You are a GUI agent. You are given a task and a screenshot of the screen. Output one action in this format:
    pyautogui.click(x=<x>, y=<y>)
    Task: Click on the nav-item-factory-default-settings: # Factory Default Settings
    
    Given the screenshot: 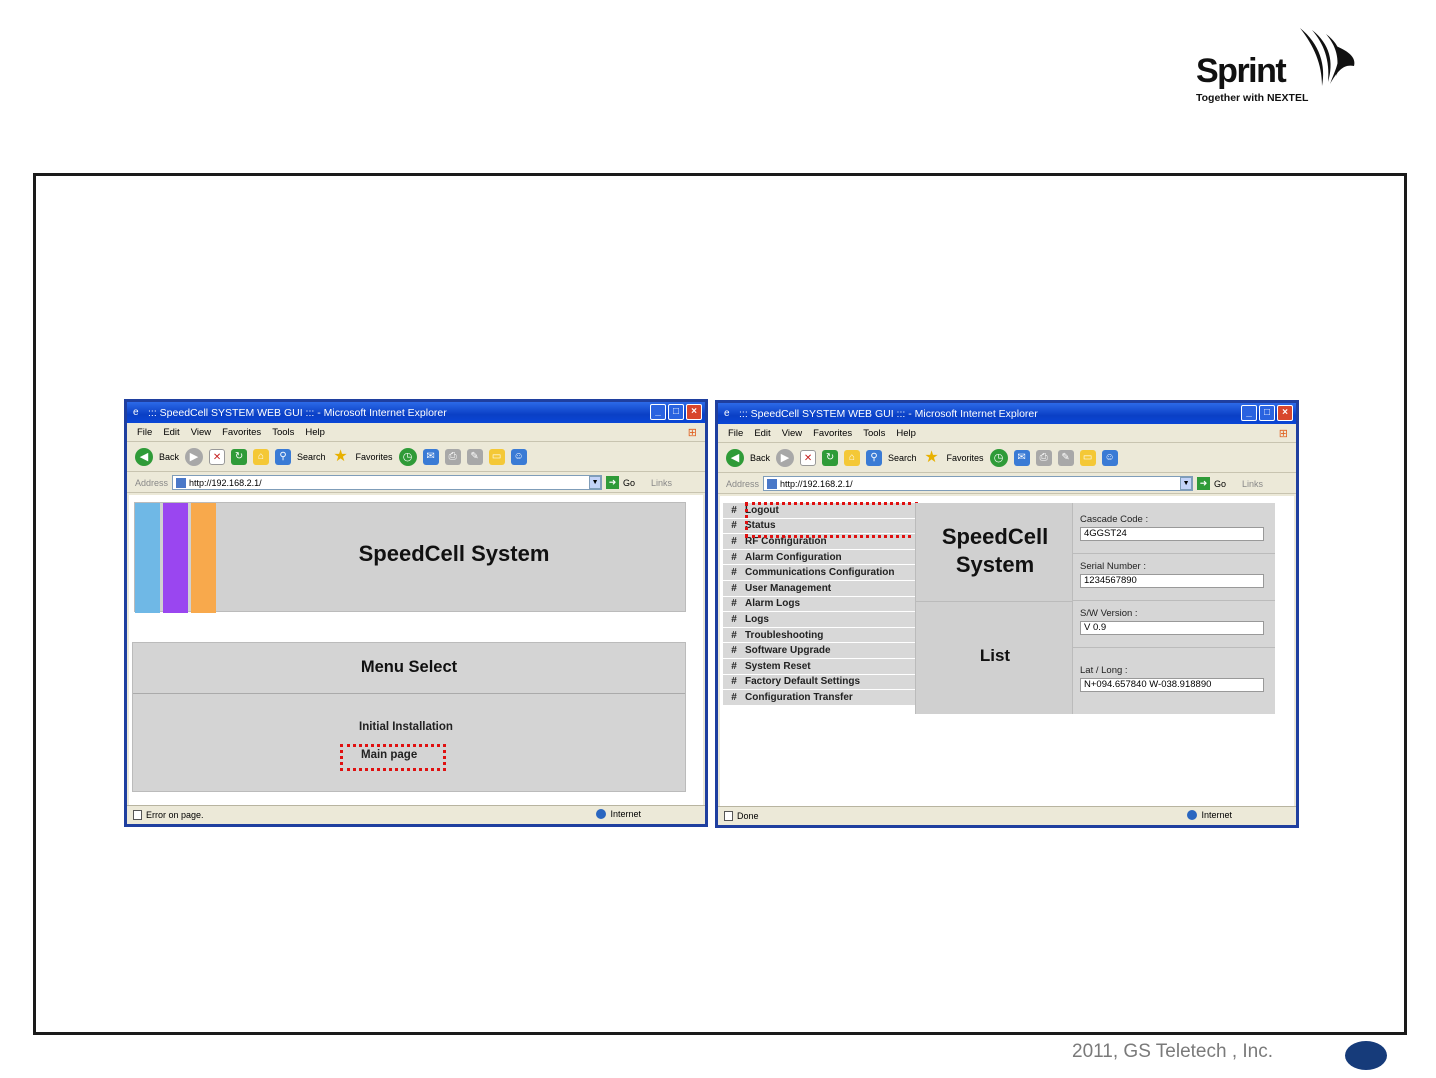 What is the action you would take?
    pyautogui.click(x=819, y=682)
    